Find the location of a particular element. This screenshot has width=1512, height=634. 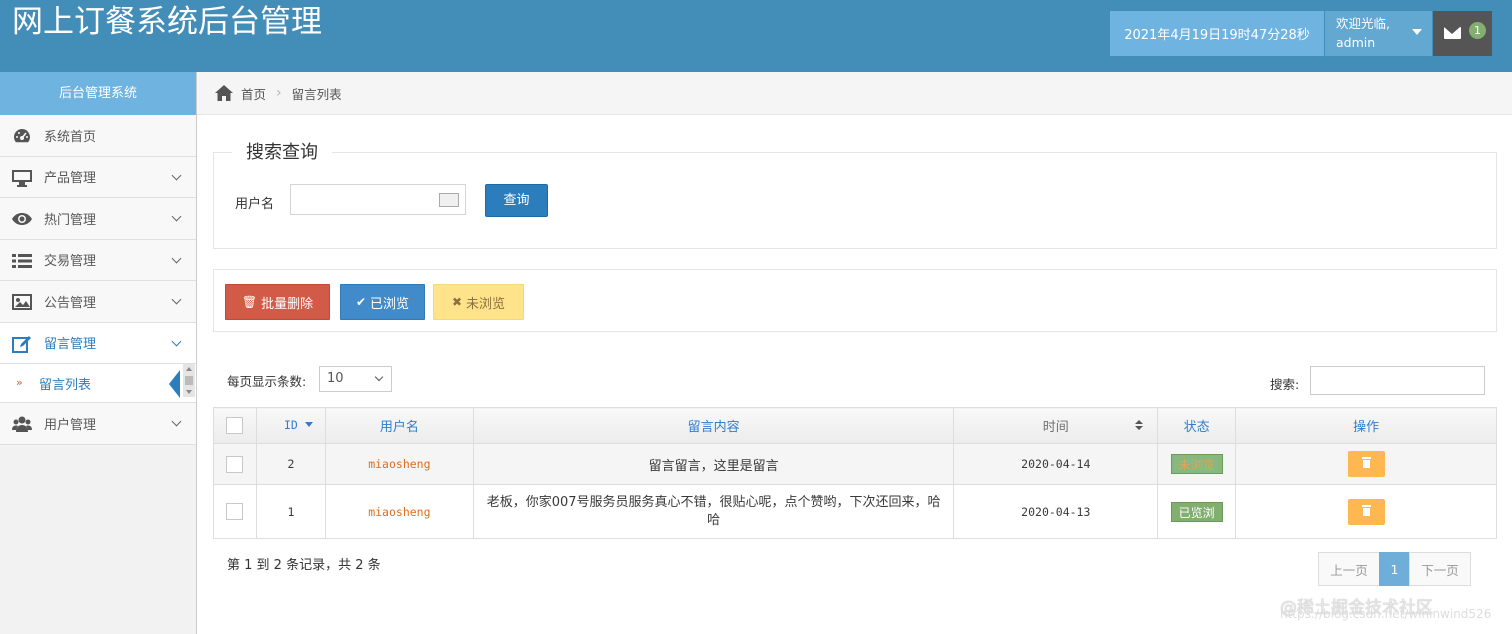

calendar-icon is located at coordinates (449, 200).